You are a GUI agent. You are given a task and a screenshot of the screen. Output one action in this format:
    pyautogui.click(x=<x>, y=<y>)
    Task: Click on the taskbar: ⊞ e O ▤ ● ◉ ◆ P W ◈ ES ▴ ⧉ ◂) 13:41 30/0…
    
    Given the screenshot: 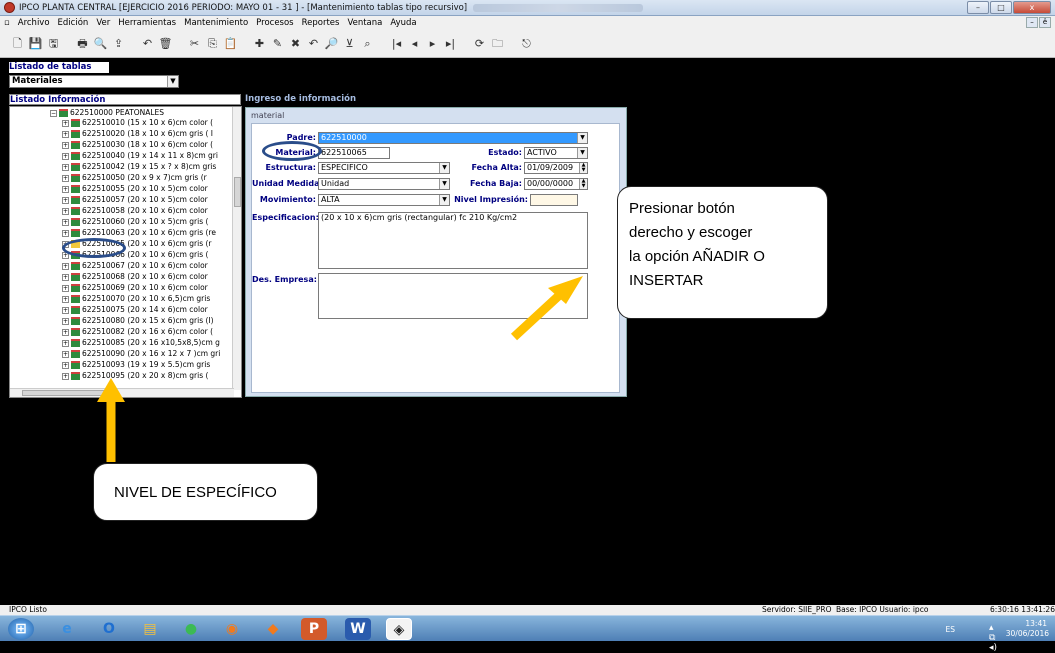 What is the action you would take?
    pyautogui.click(x=527, y=634)
    